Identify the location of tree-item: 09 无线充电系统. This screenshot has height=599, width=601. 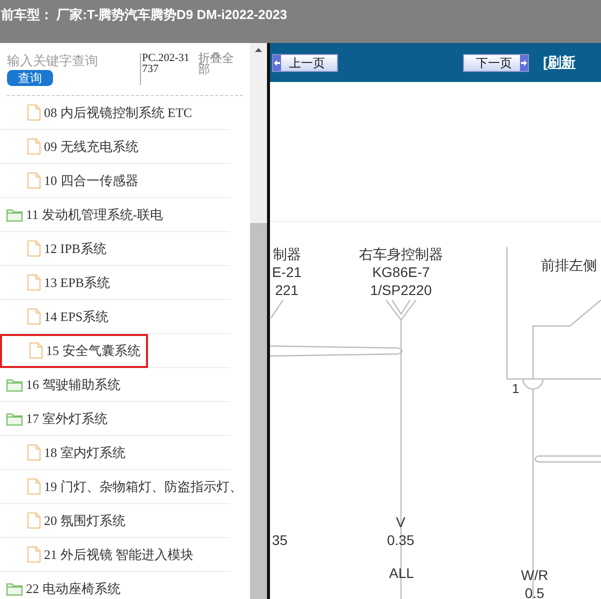
(69, 147).